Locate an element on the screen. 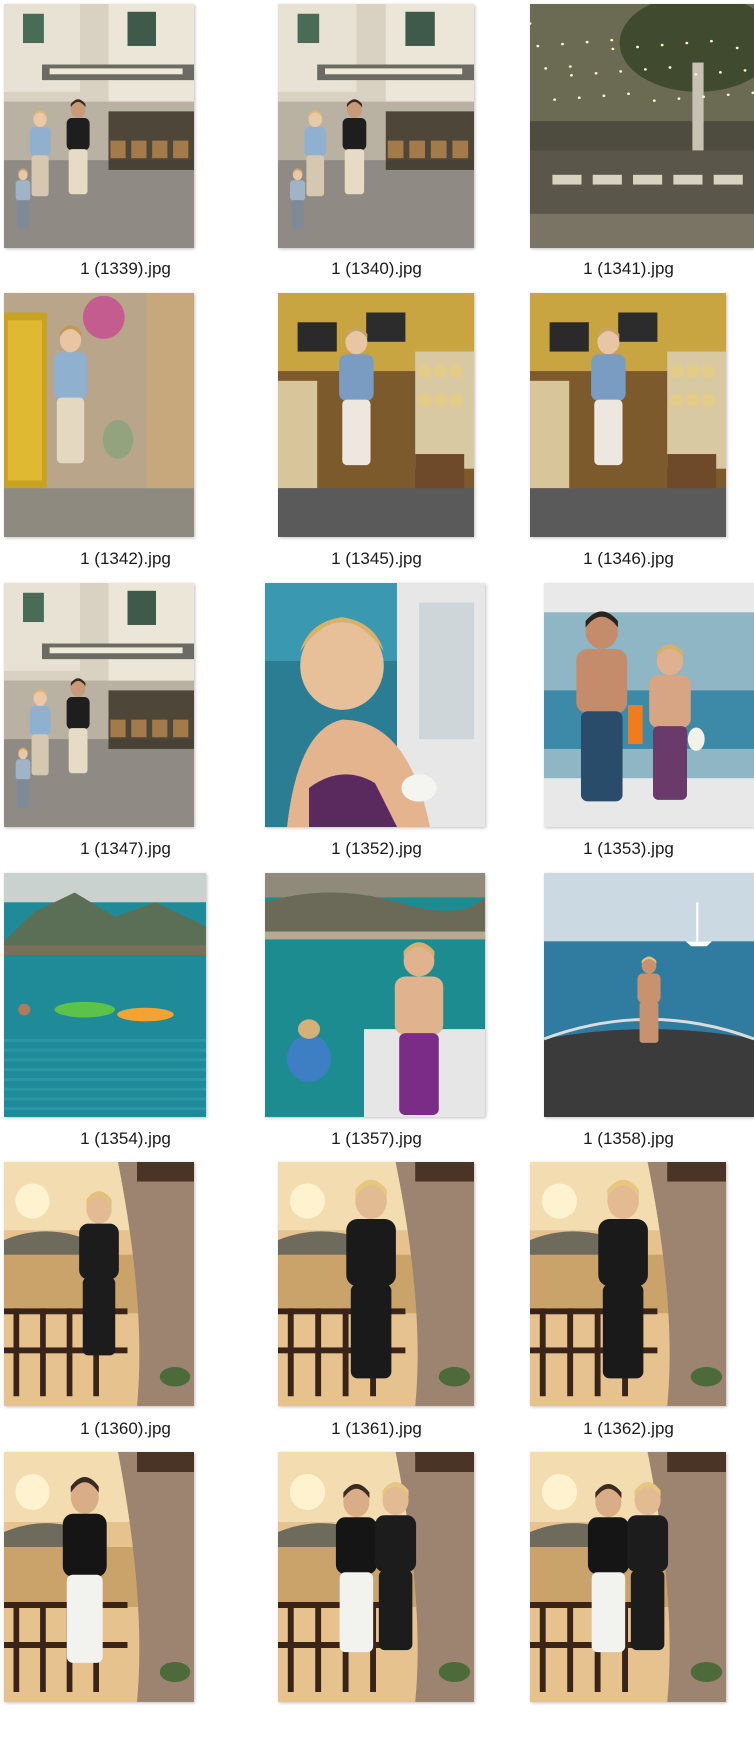 The width and height of the screenshot is (754, 1740). file-item: 1 (1354).jpg is located at coordinates (125, 1015).